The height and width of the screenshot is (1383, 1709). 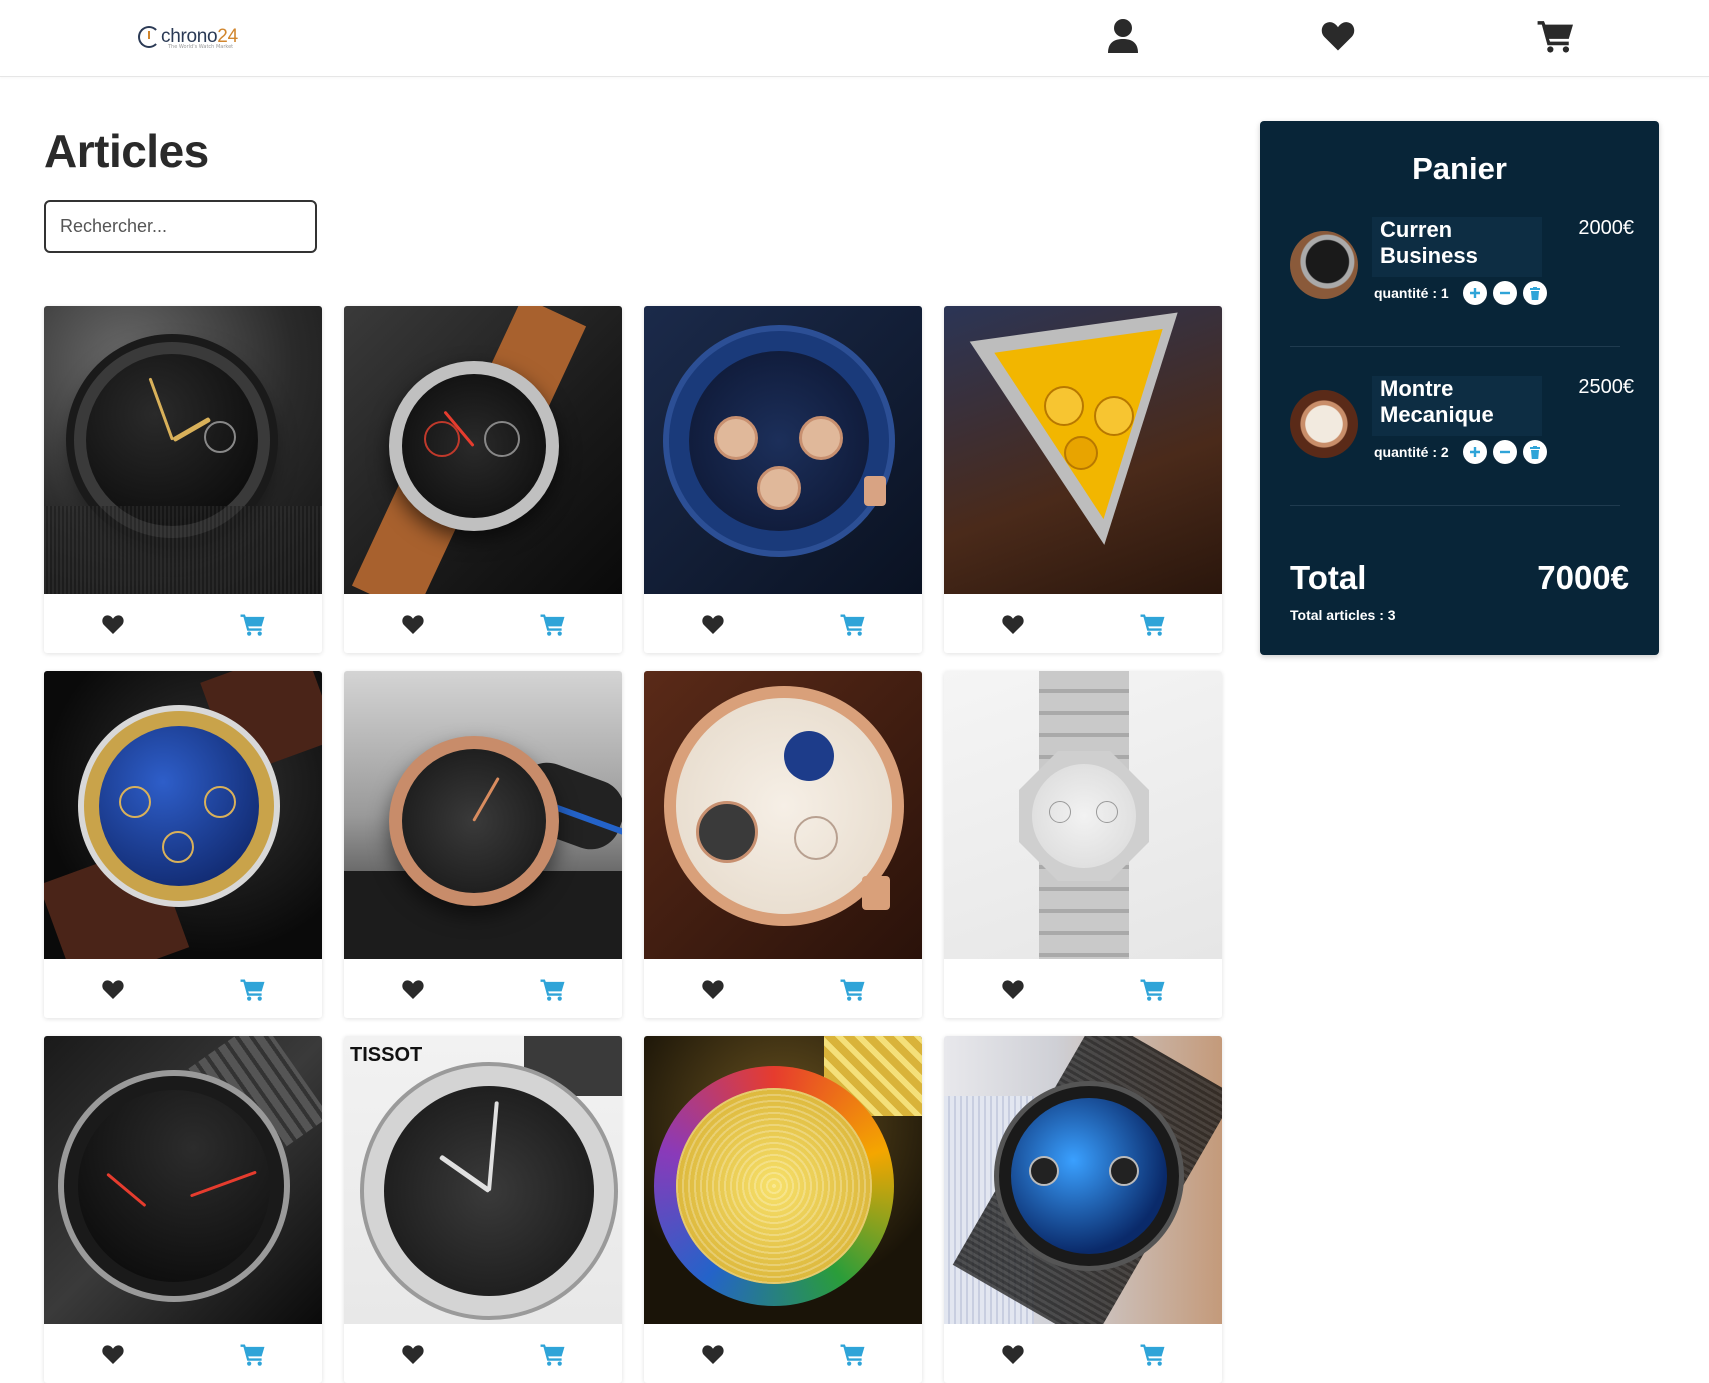 I want to click on cart-total-articles: Total articles : 3, so click(x=1343, y=615).